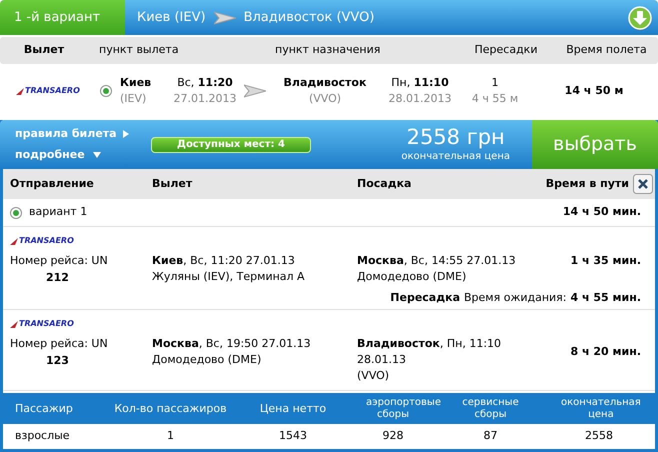 Image resolution: width=658 pixels, height=452 pixels. I want to click on variant-label: вариант 1, so click(58, 212).